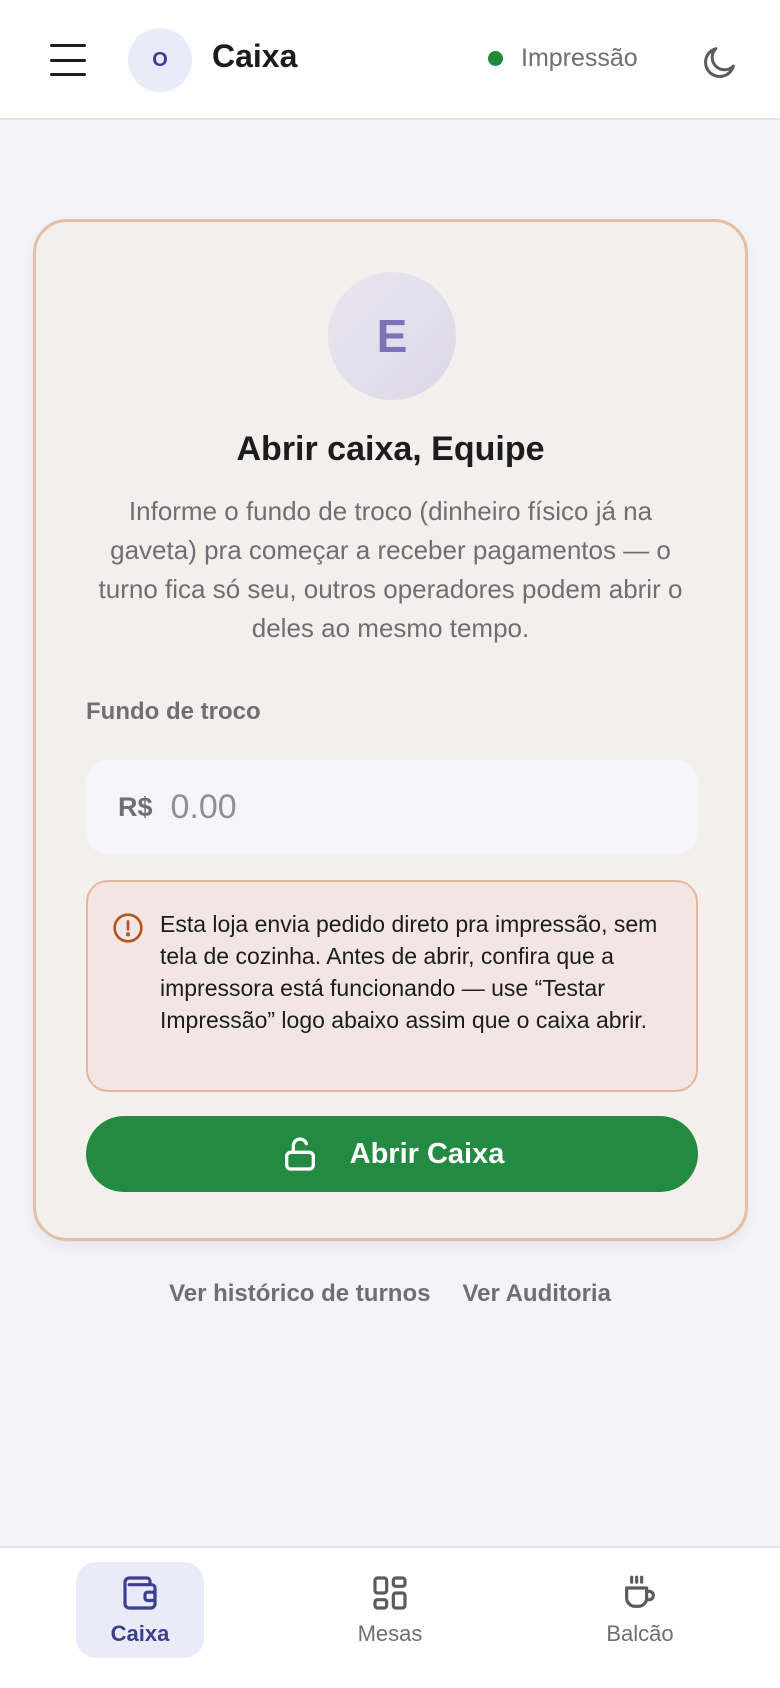  What do you see at coordinates (370, 807) in the screenshot?
I see `change-fund-input` at bounding box center [370, 807].